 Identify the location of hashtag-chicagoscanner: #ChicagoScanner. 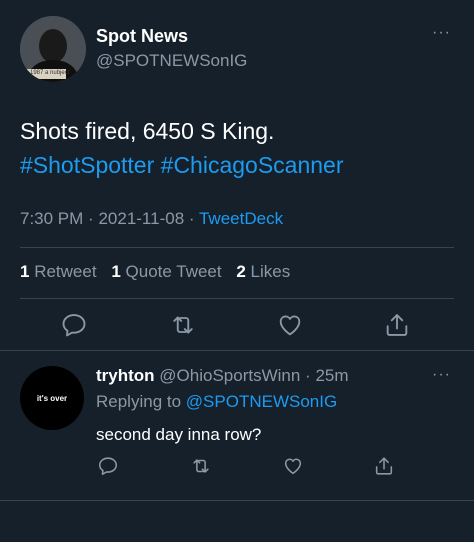
(252, 165).